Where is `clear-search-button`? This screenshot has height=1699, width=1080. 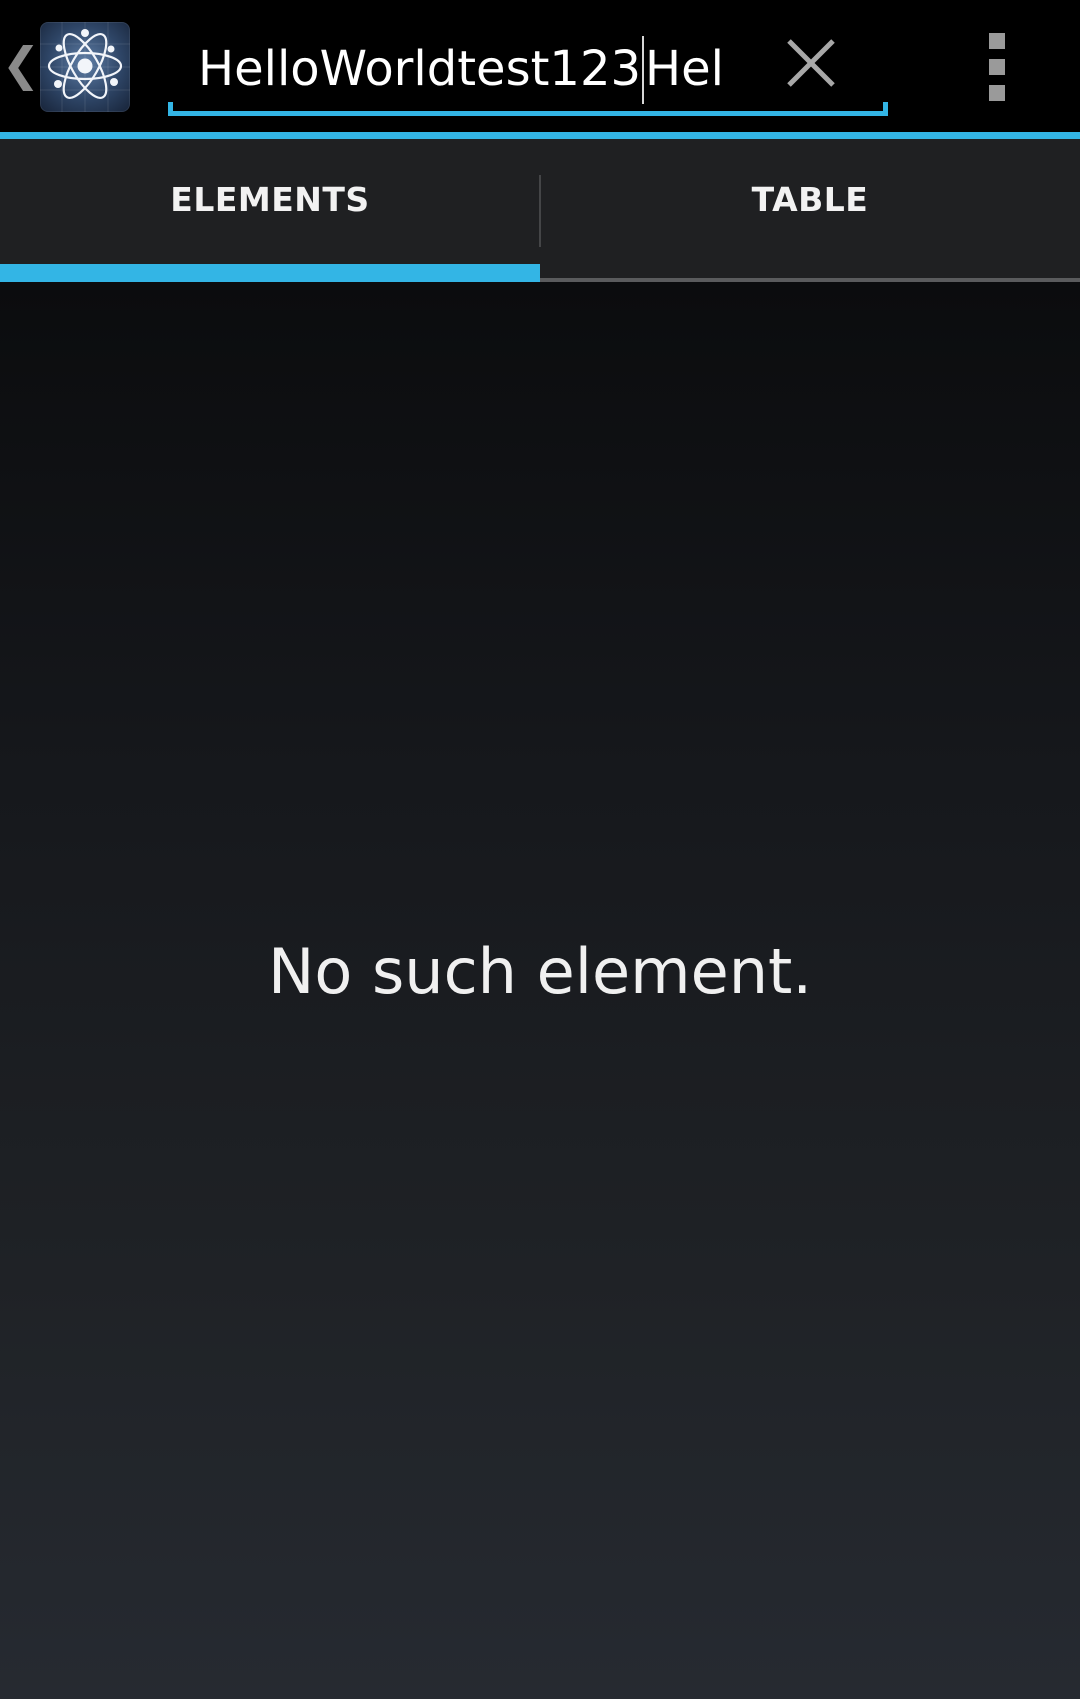 clear-search-button is located at coordinates (811, 63).